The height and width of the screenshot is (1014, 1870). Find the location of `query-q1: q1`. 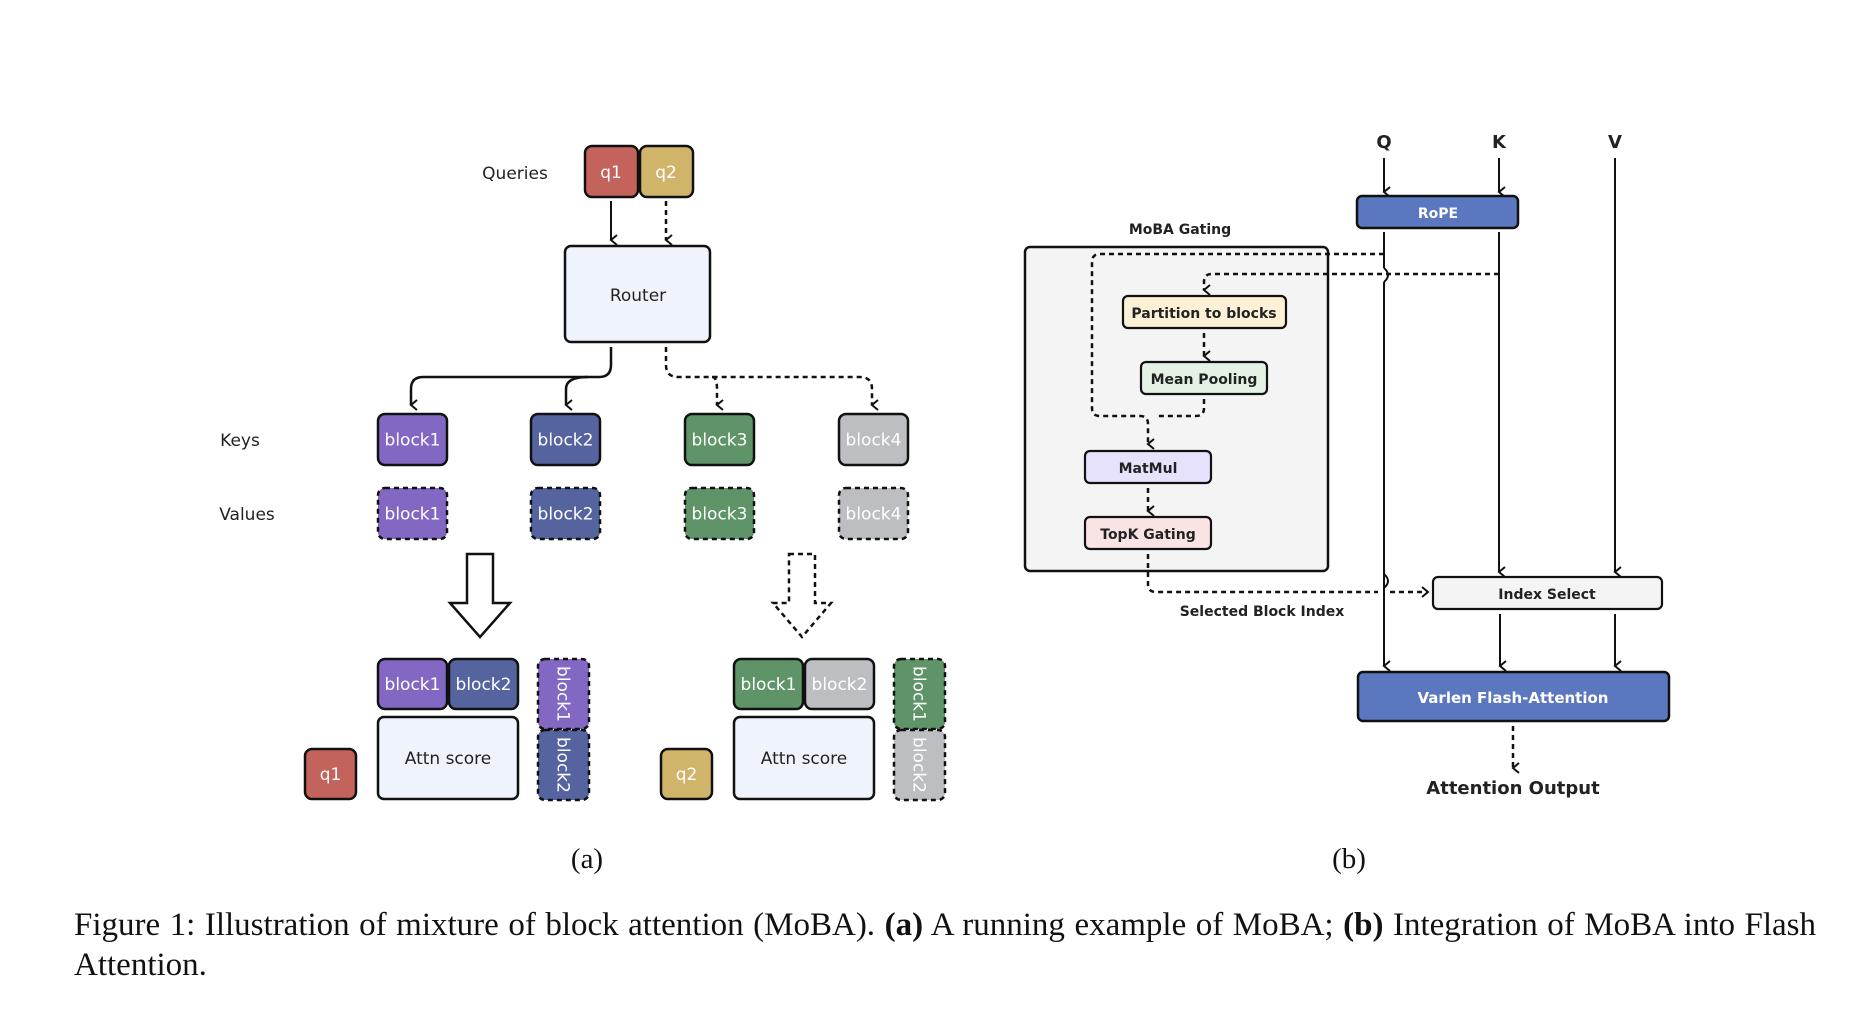

query-q1: q1 is located at coordinates (611, 171).